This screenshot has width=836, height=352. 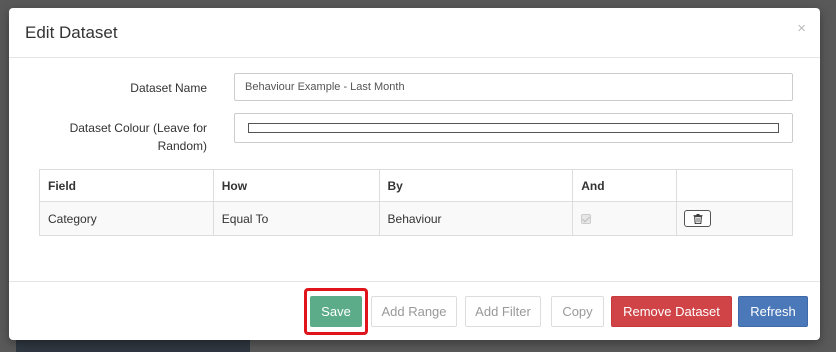 I want to click on modal-title: Edit Dataset, so click(x=71, y=32).